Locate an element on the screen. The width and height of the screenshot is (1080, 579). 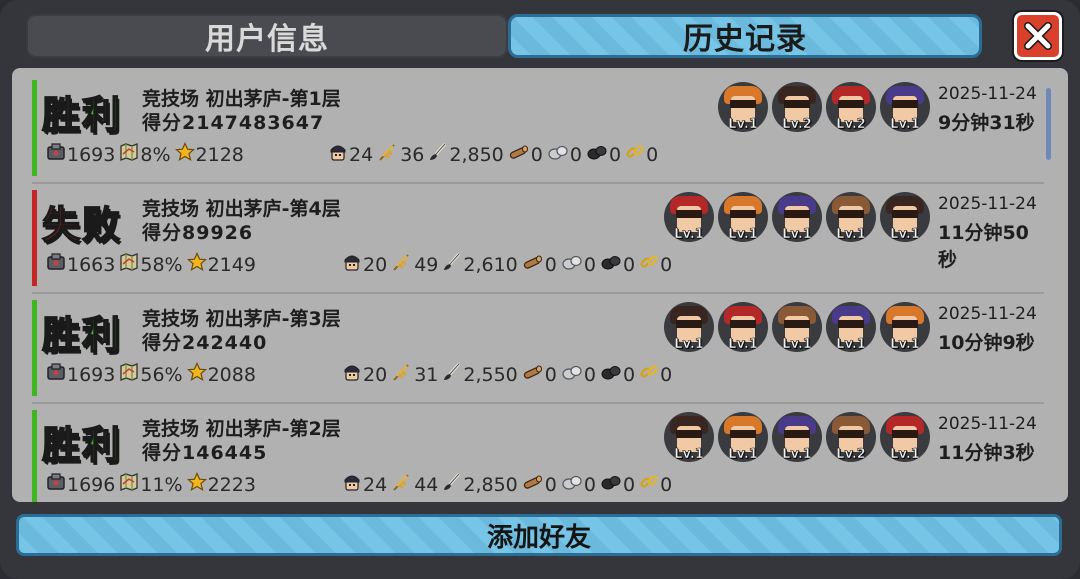
hero-count-icon is located at coordinates (352, 374).